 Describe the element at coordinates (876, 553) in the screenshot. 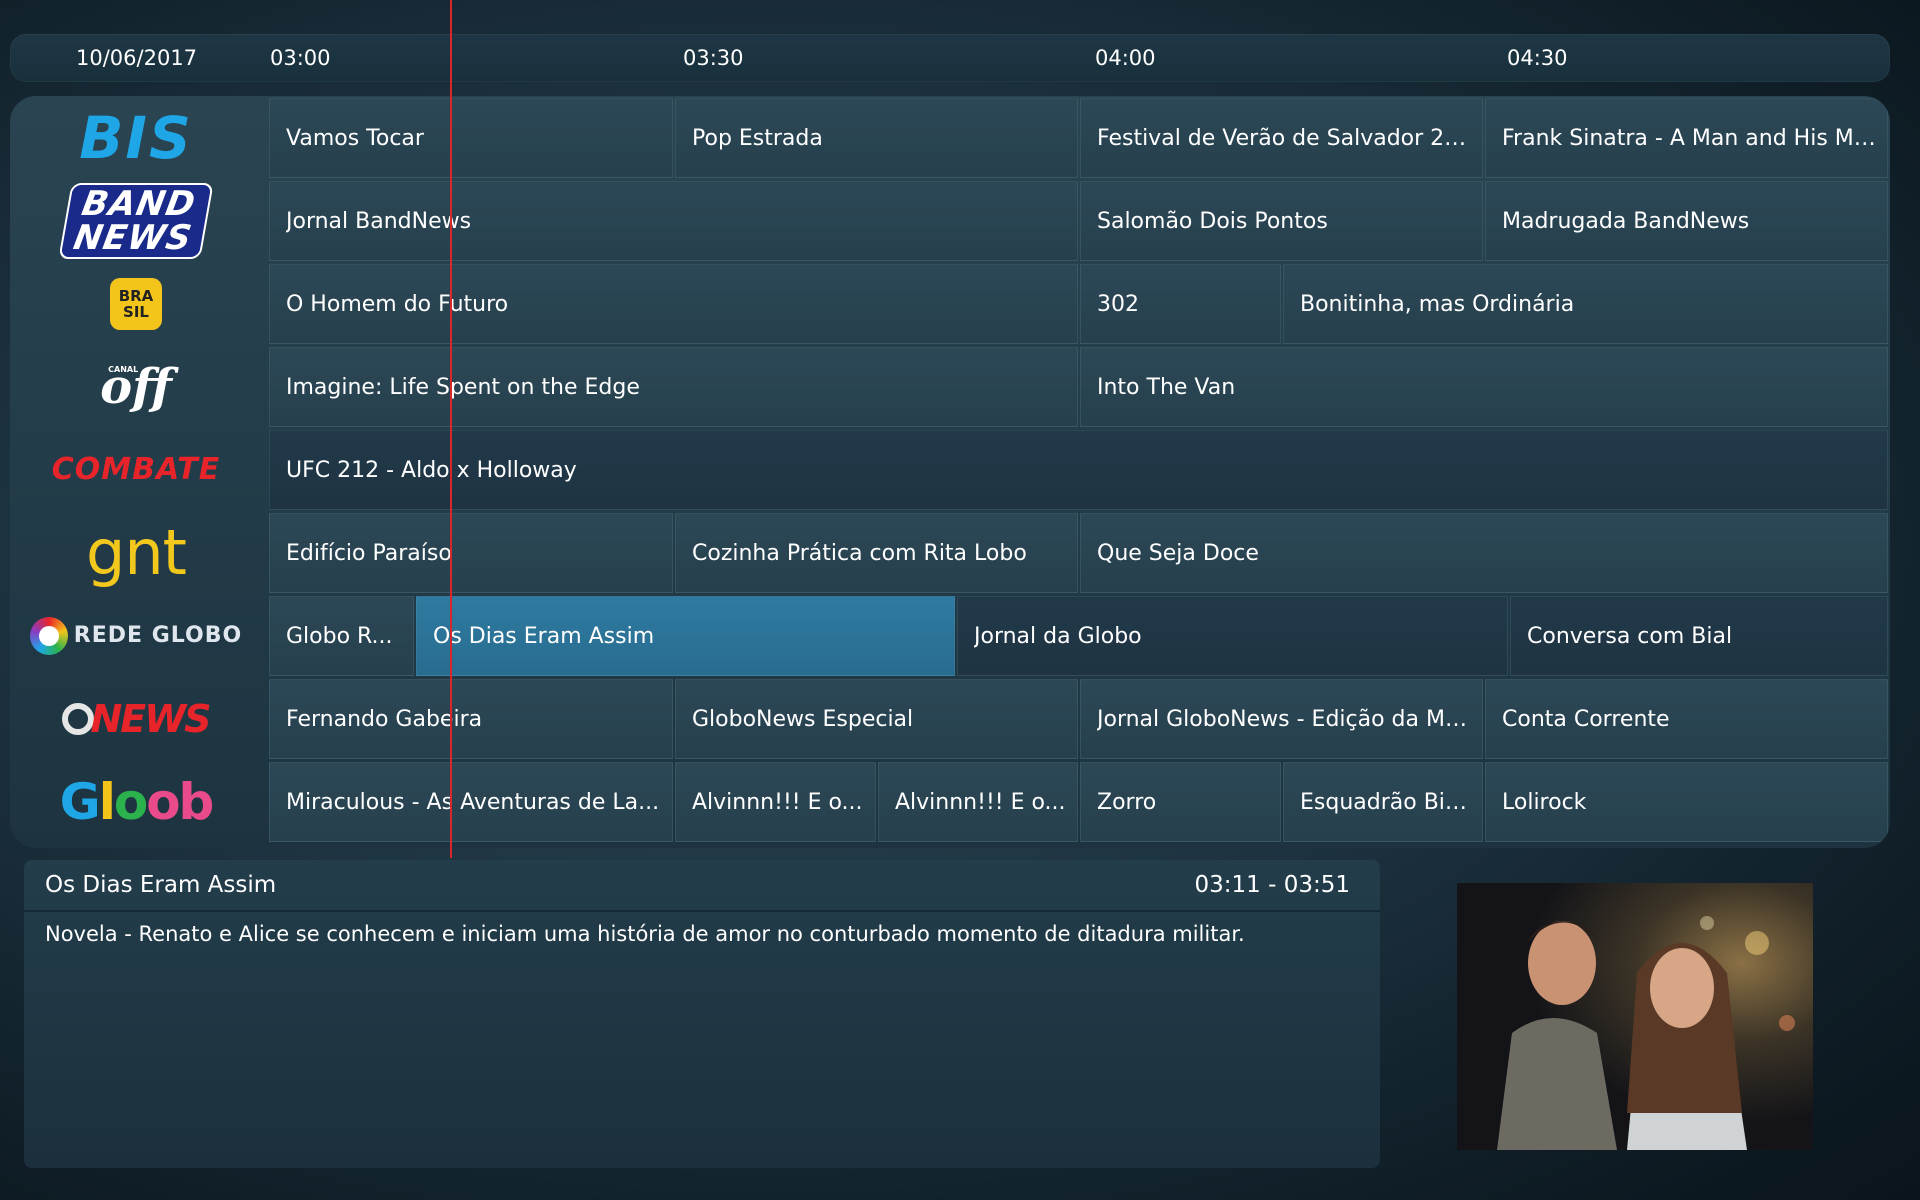

I see `program-cell: Cozinha Prática com Rita Lobo` at that location.